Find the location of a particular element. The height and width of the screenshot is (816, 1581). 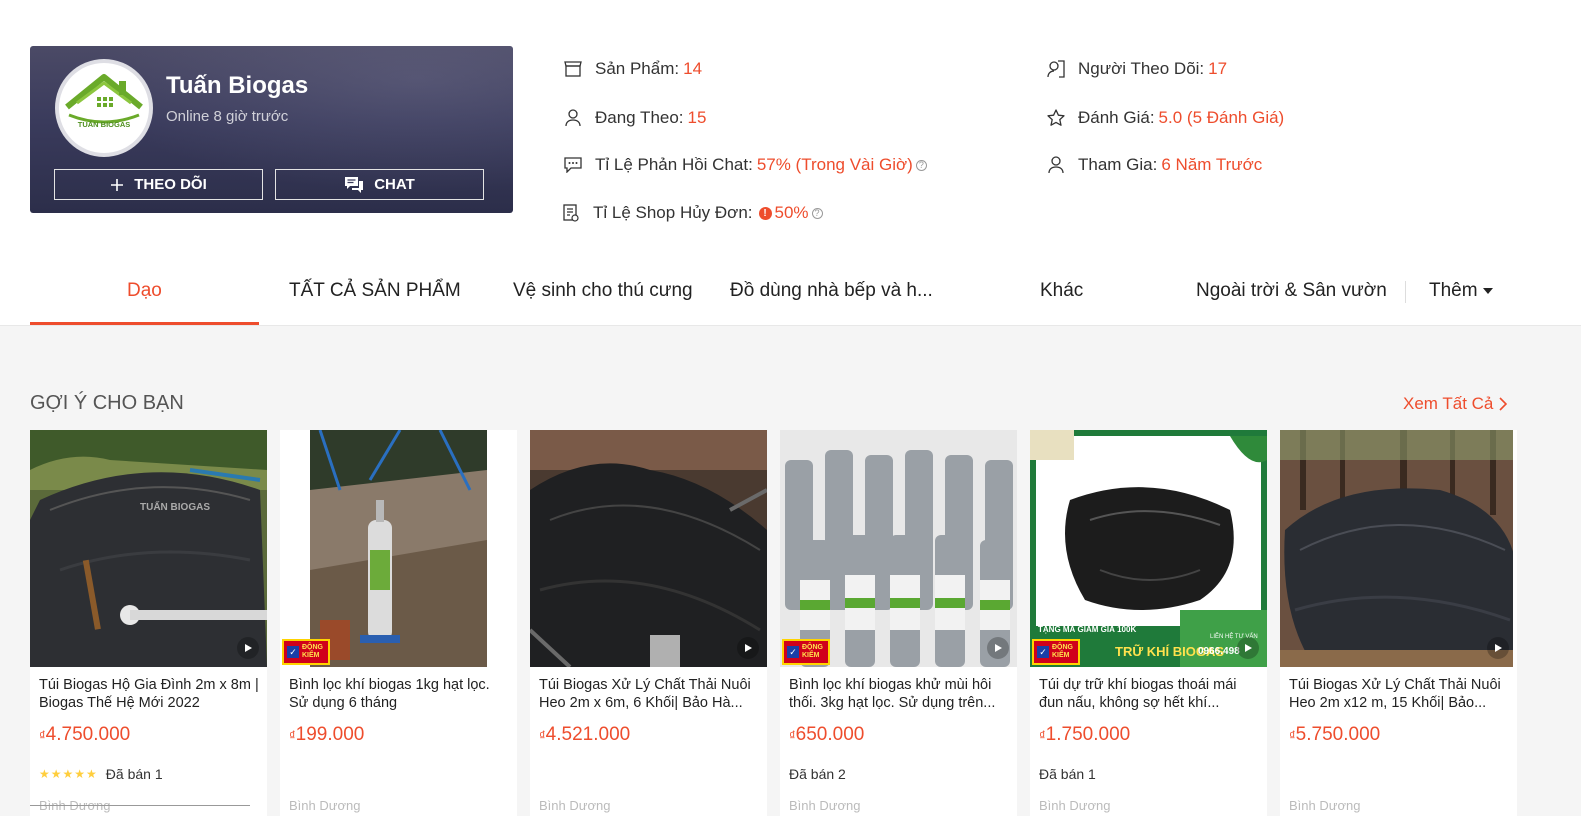

stat-cancel-rate: Tỉ Lệ Shop Hủy Đơn: ! 50% ? is located at coordinates (692, 213).